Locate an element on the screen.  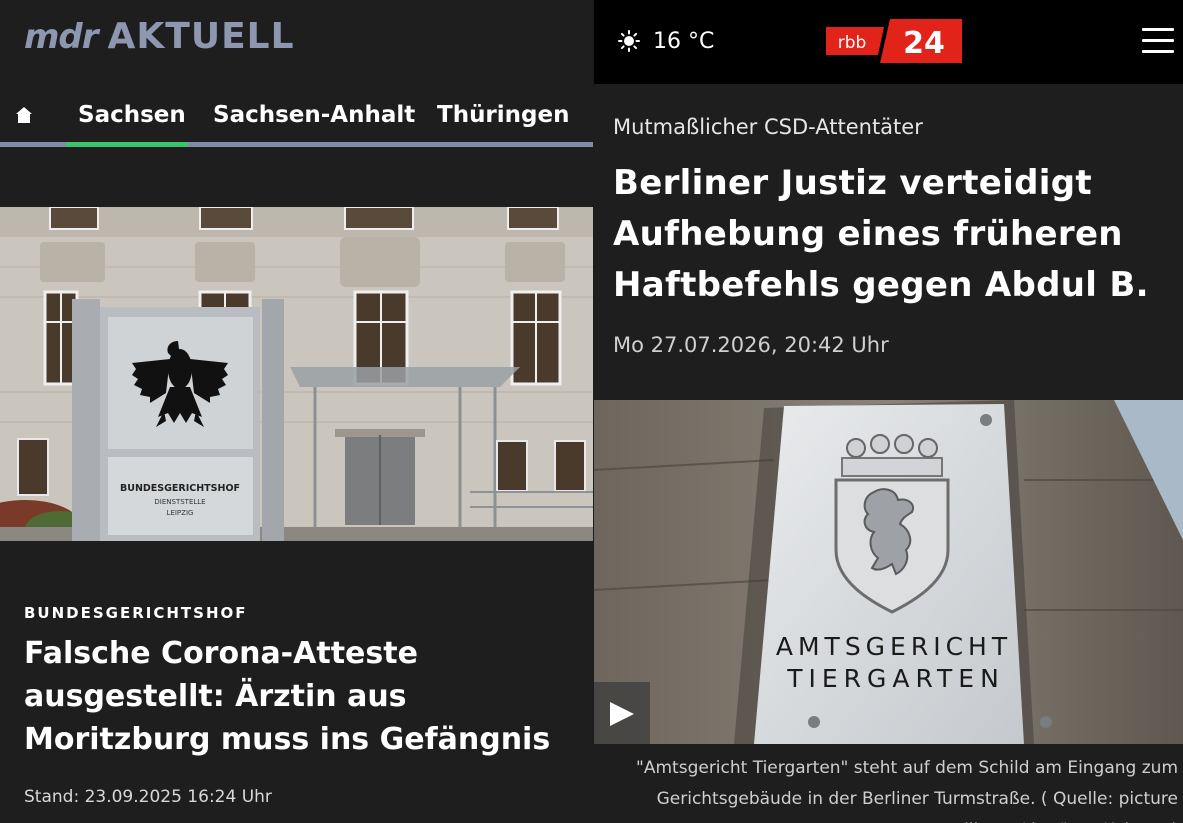
sign-text-line2: DIENSTSTELLE is located at coordinates (179, 502).